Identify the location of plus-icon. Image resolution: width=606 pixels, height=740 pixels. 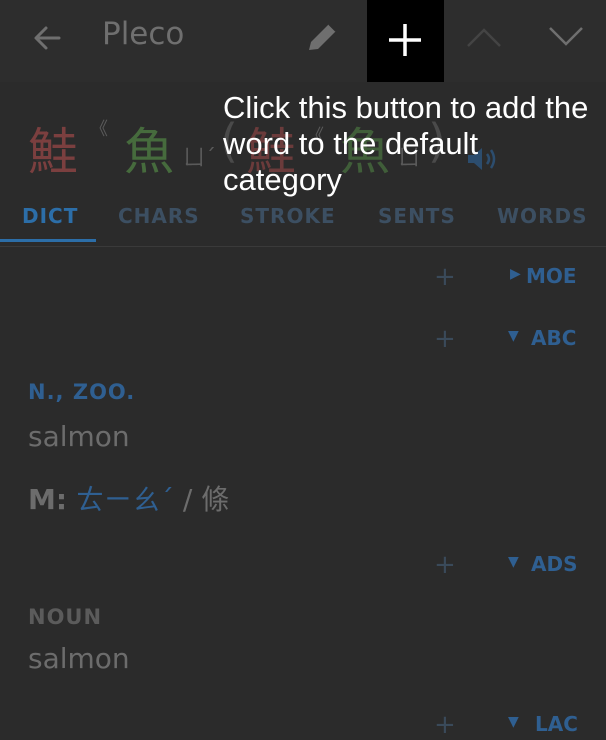
(405, 40).